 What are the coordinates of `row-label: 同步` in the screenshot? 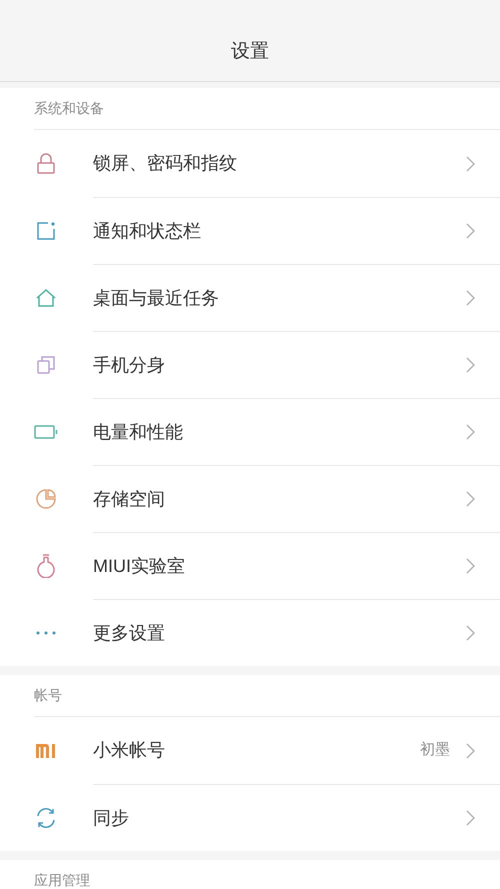 It's located at (111, 818).